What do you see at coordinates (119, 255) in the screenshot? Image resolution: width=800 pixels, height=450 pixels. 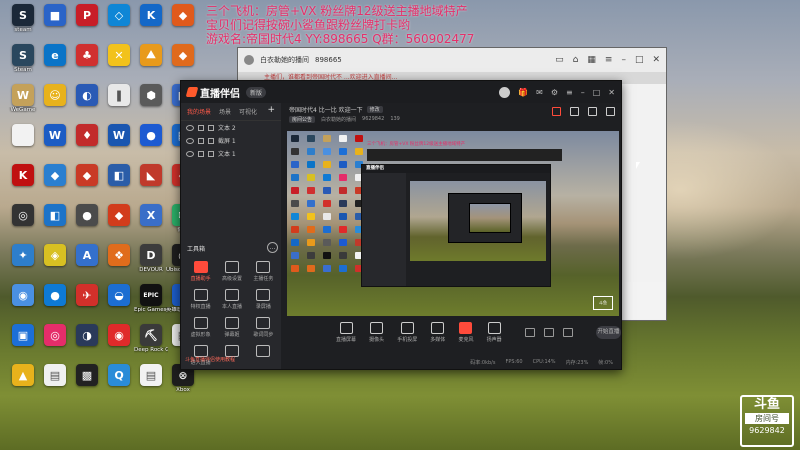 I see `desktop-icon: ❖` at bounding box center [119, 255].